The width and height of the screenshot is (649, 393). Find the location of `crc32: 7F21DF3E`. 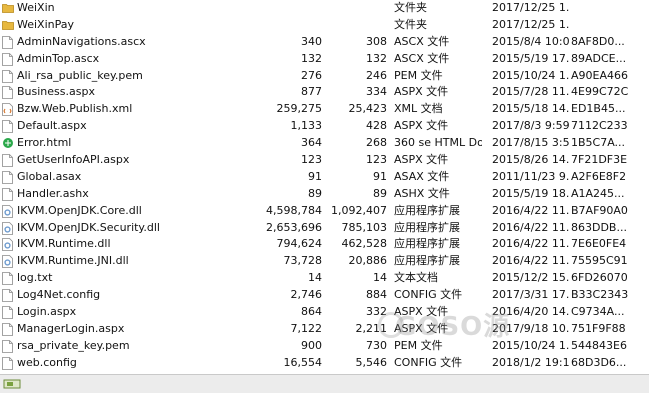

crc32: 7F21DF3E is located at coordinates (599, 160).